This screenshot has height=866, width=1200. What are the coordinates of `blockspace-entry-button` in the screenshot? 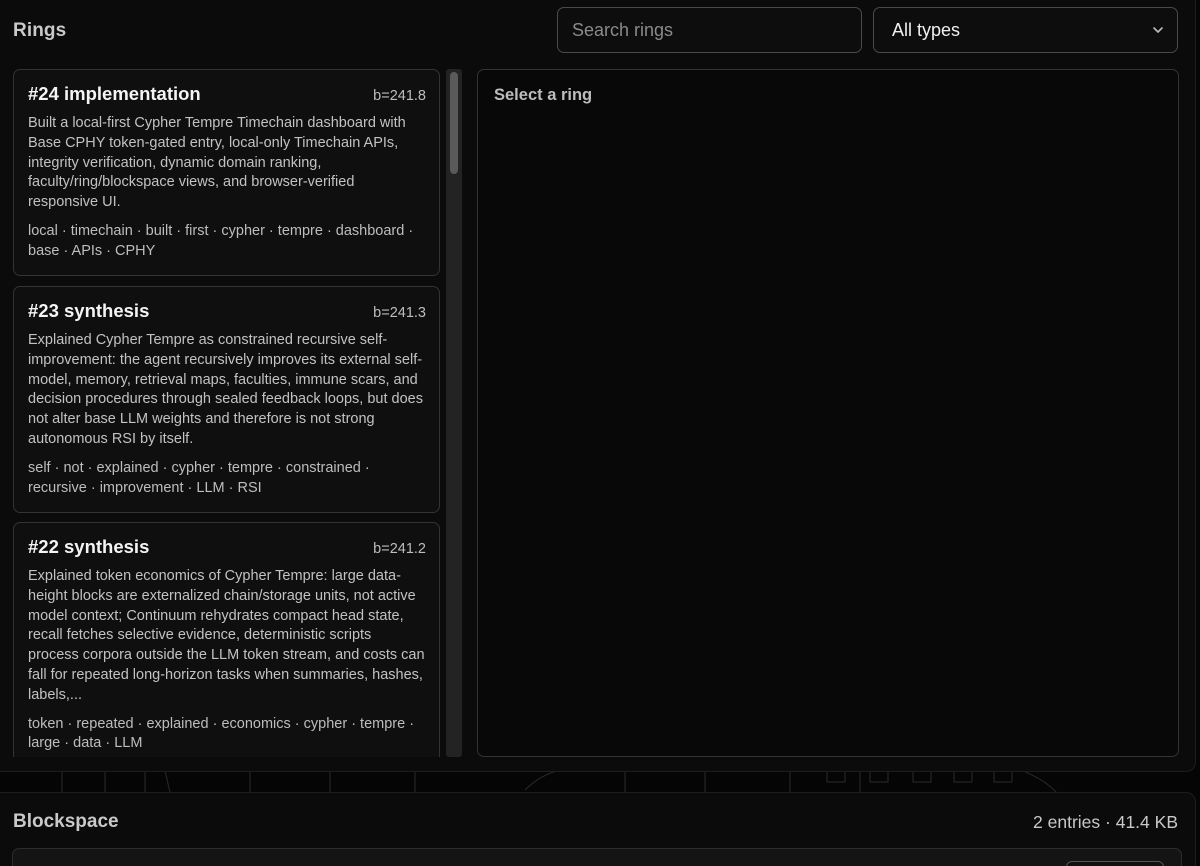 It's located at (1115, 863).